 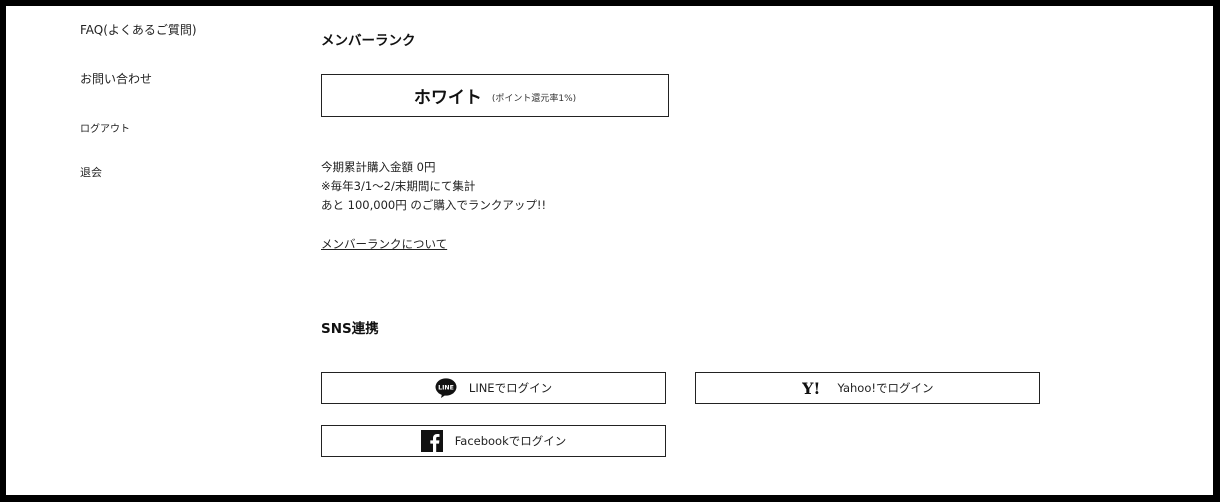 I want to click on aggregation-period-note: ※毎年3/1～2/末期間にて集計, so click(x=398, y=186).